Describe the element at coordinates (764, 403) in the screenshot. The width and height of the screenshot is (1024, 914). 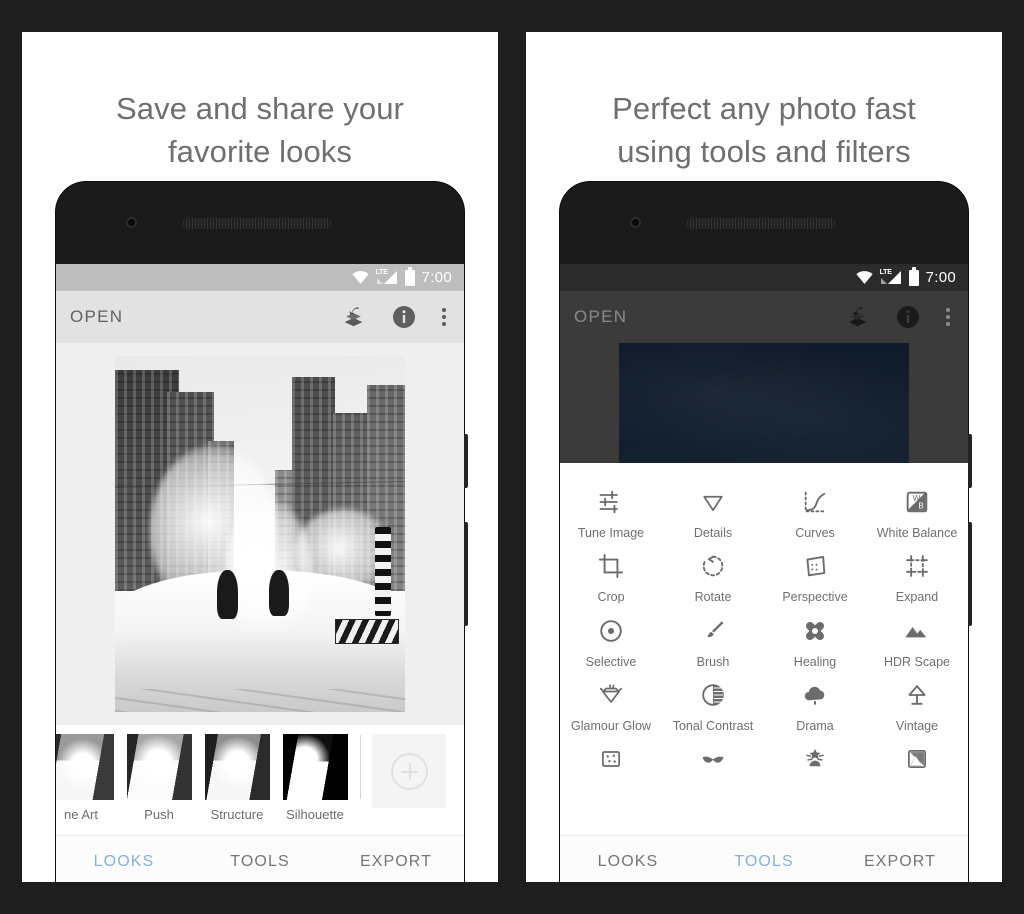
I see `photo-canvas-dimmed` at that location.